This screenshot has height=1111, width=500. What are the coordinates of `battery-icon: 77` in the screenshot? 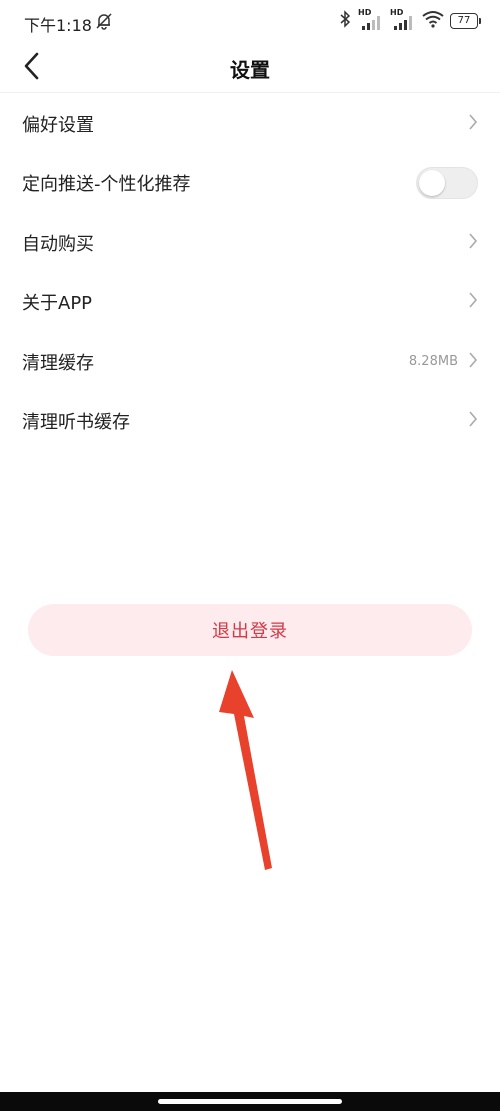 It's located at (465, 21).